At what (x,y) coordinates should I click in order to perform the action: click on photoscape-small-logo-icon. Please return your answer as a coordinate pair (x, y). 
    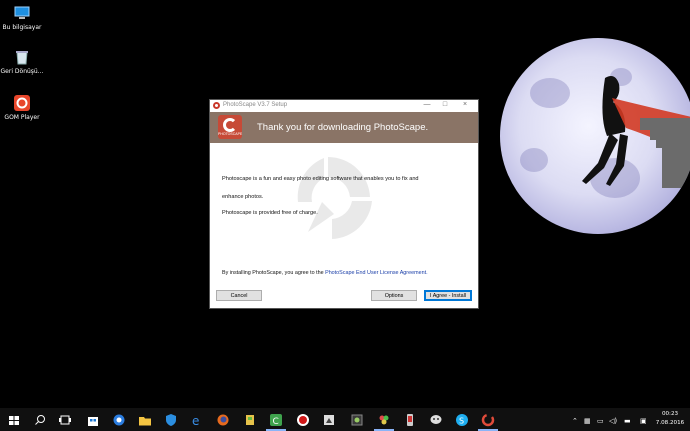
    Looking at the image, I should click on (216, 105).